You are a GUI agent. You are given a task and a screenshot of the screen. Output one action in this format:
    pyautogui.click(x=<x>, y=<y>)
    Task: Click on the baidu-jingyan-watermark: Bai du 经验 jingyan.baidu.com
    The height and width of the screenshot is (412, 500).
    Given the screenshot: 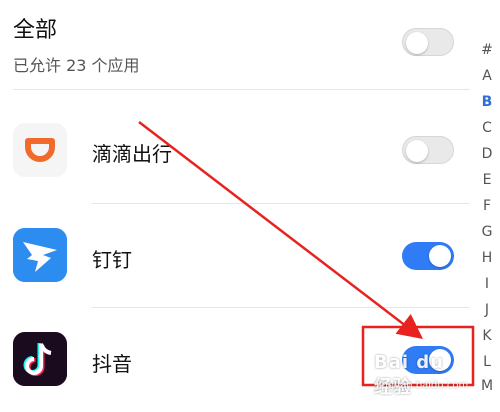 What is the action you would take?
    pyautogui.click(x=418, y=375)
    